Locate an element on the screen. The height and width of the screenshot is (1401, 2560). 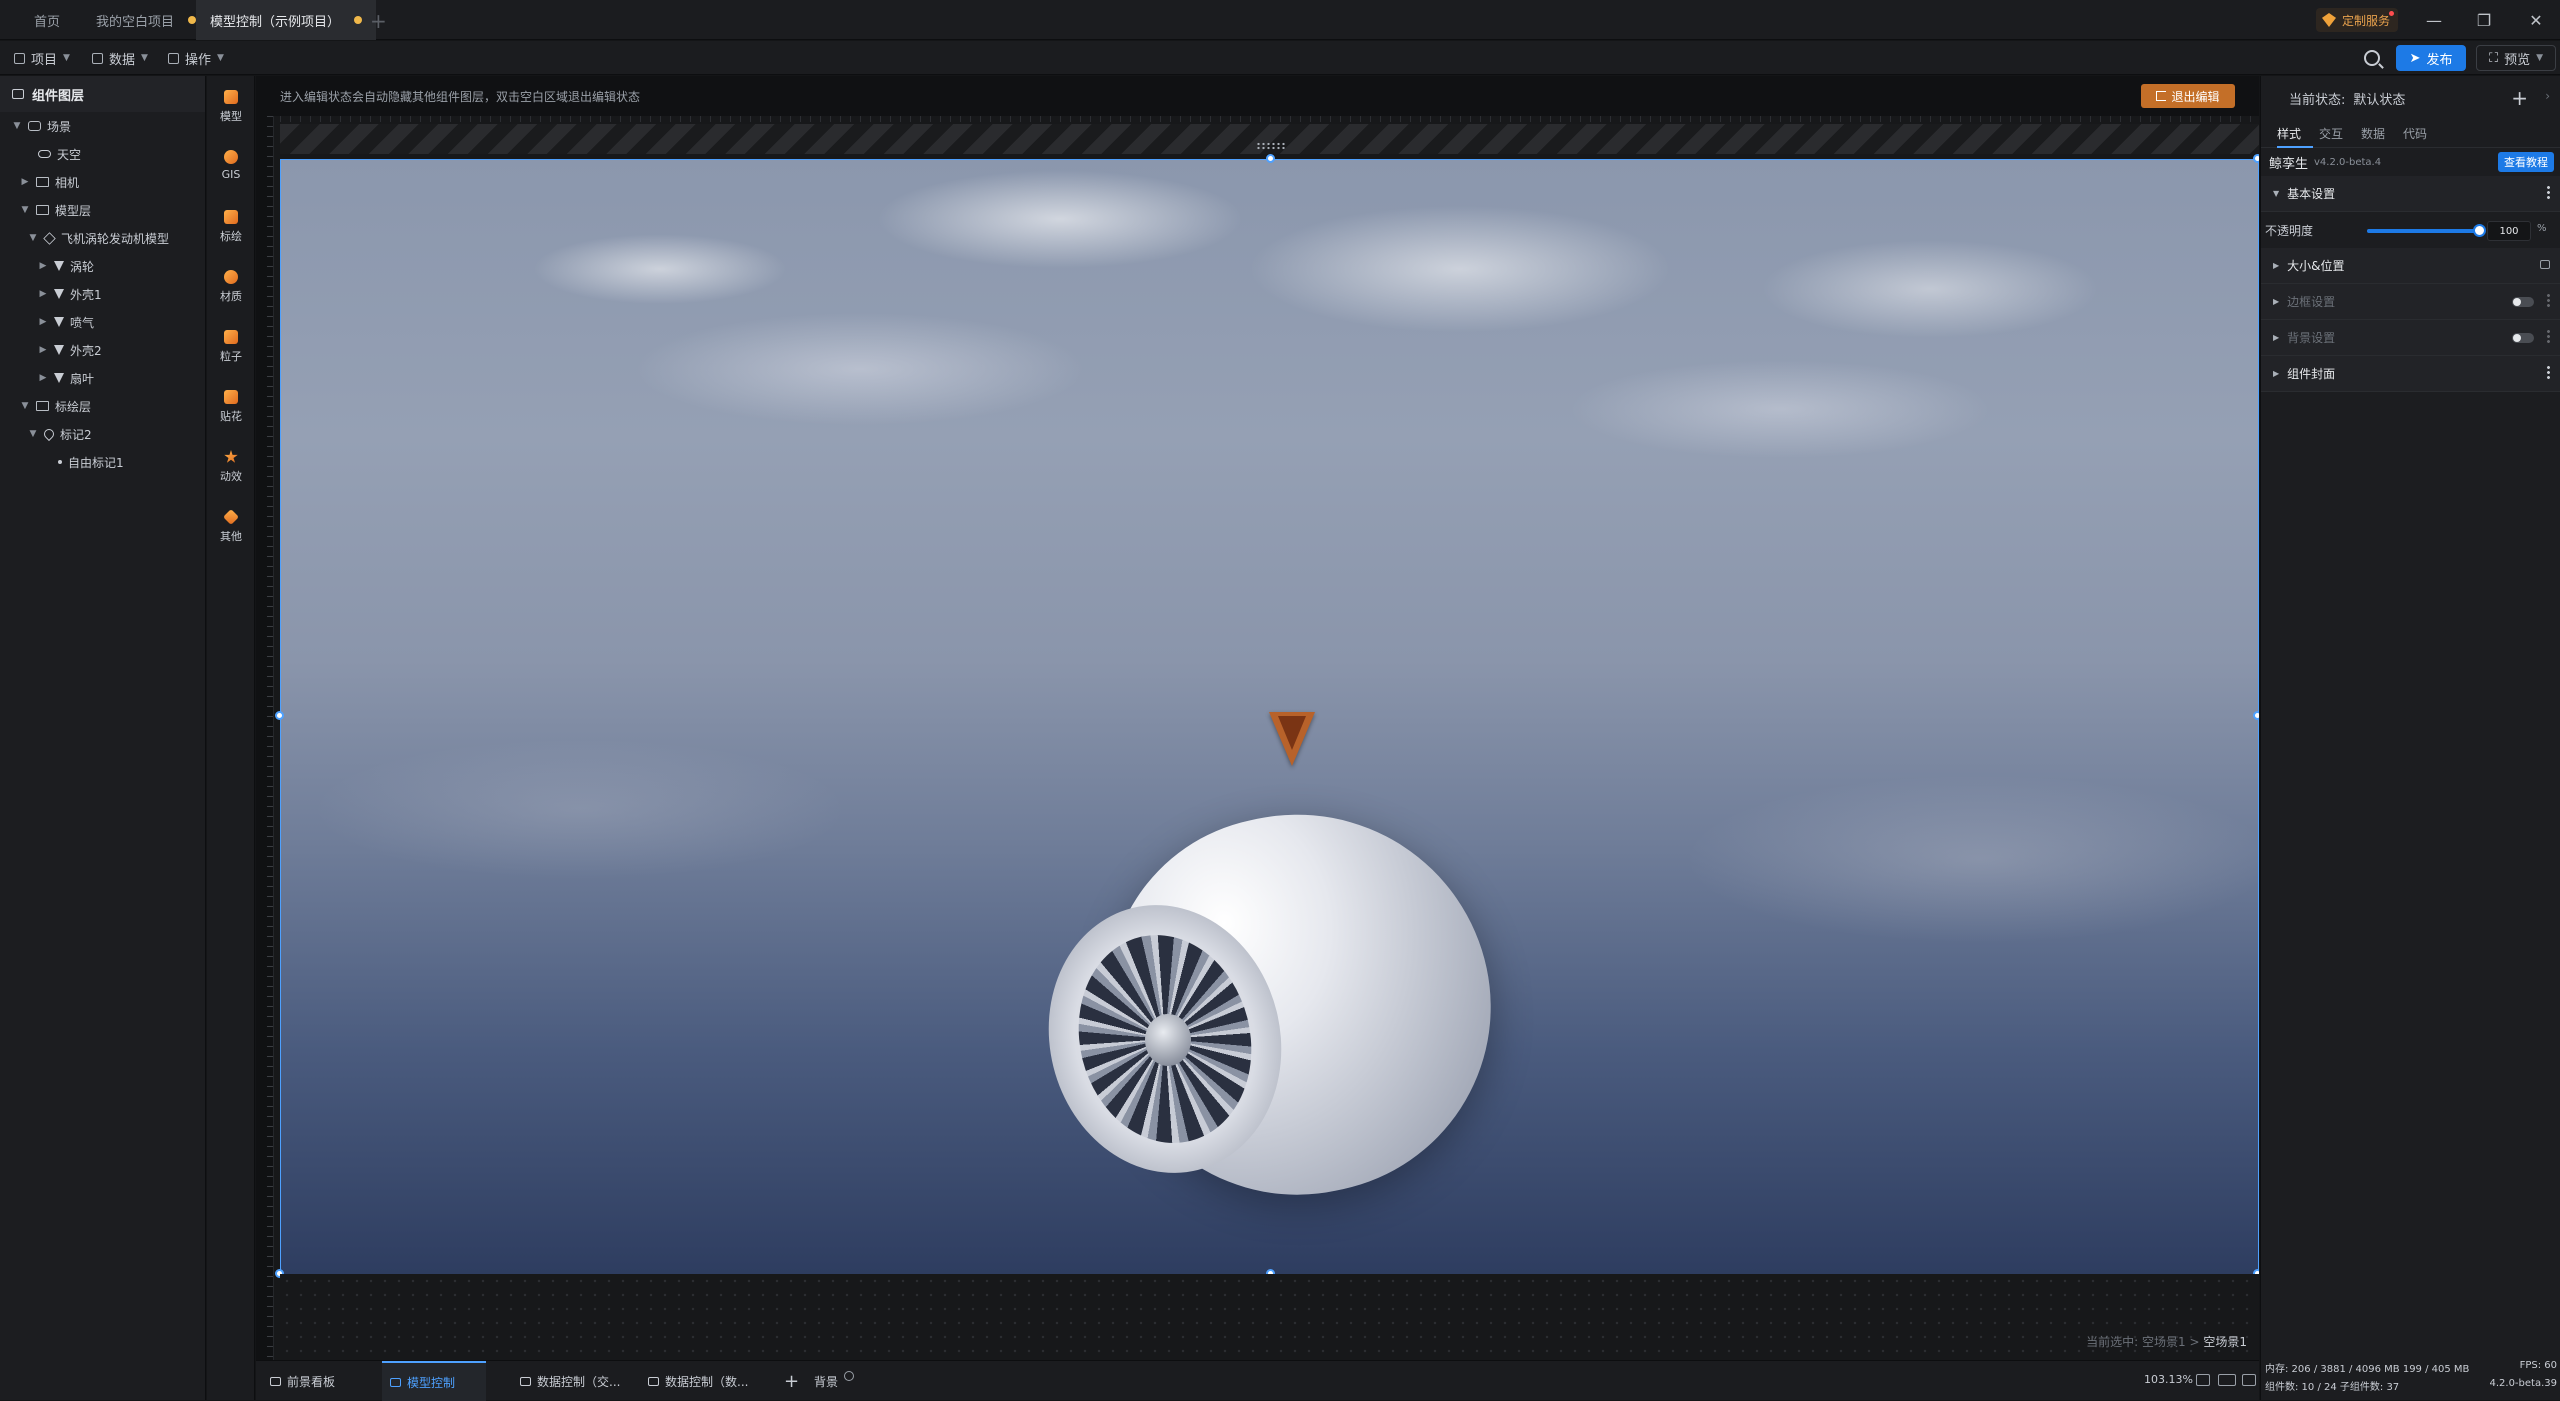
keyboard-icon is located at coordinates (2227, 1380).